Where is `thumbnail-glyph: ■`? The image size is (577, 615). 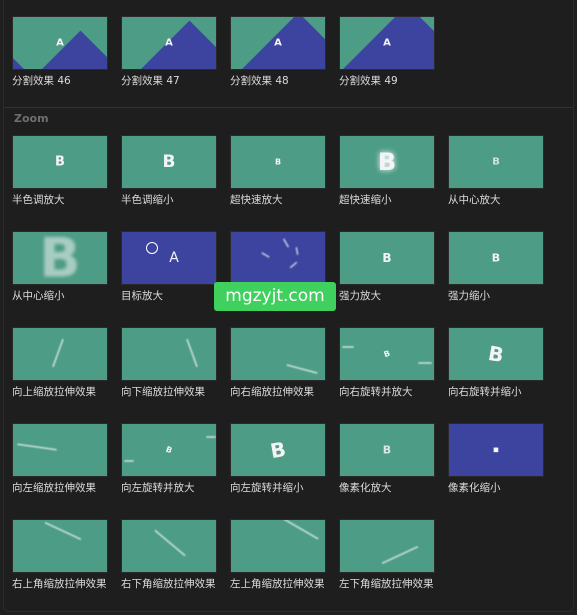
thumbnail-glyph: ■ is located at coordinates (496, 450).